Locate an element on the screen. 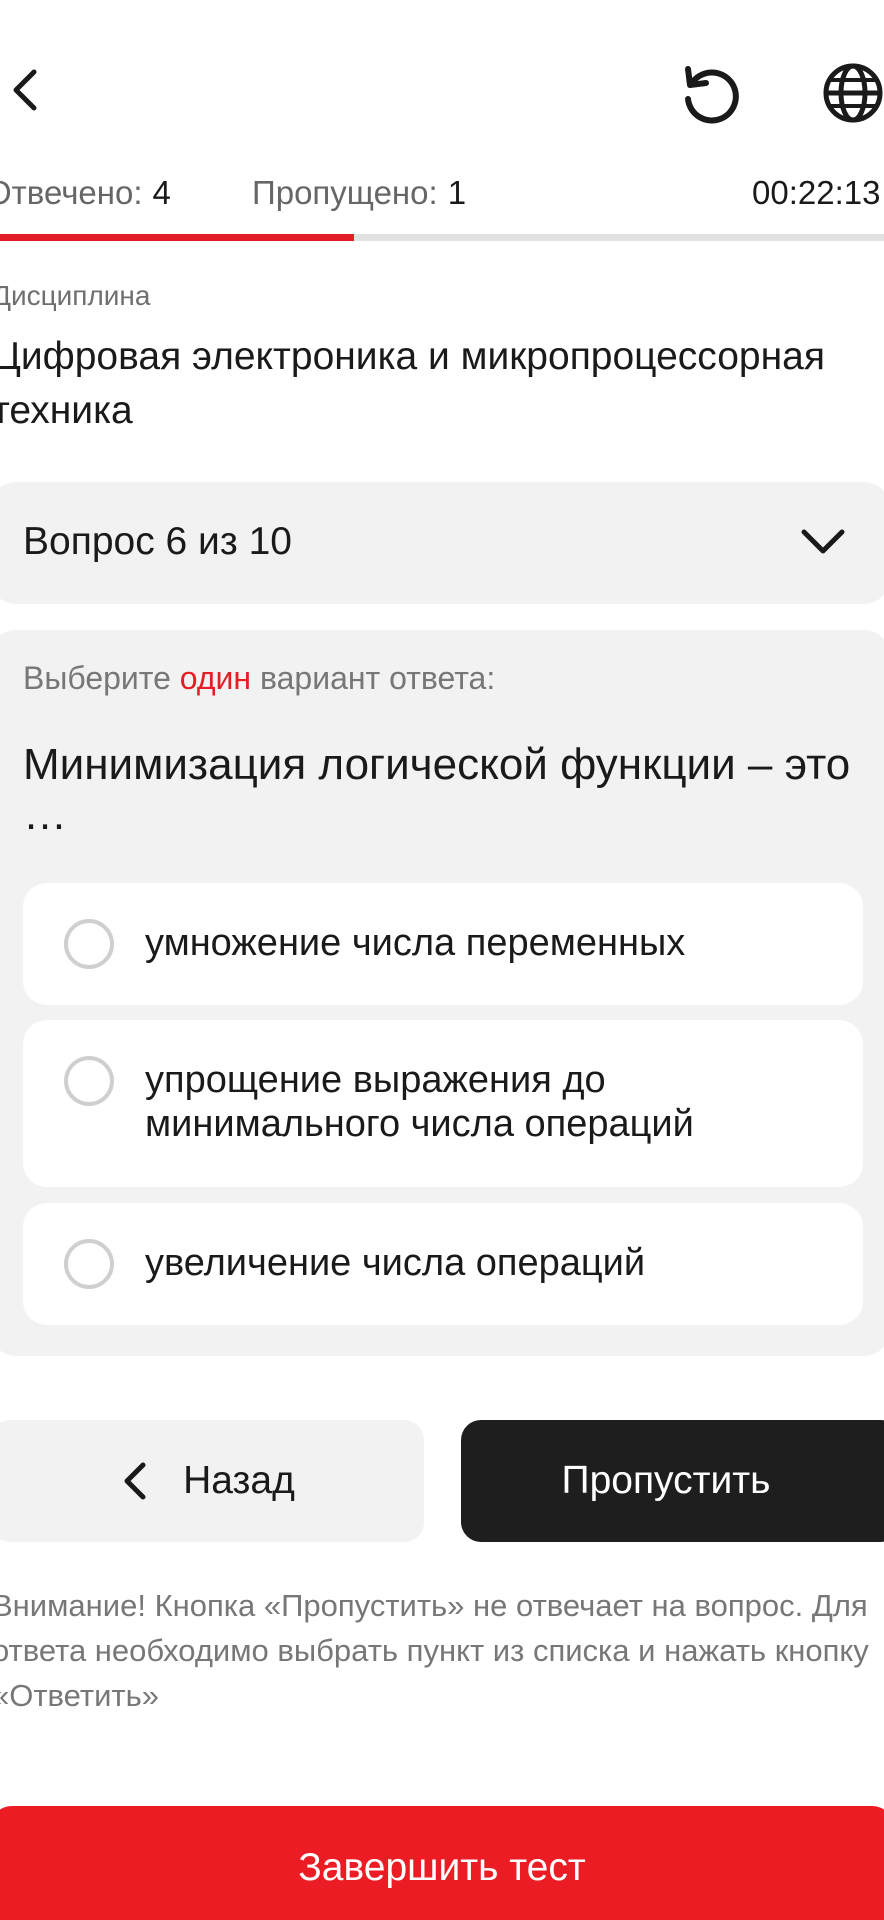 The width and height of the screenshot is (884, 1920). question-selector: Вопрос 6 из 10 is located at coordinates (442, 543).